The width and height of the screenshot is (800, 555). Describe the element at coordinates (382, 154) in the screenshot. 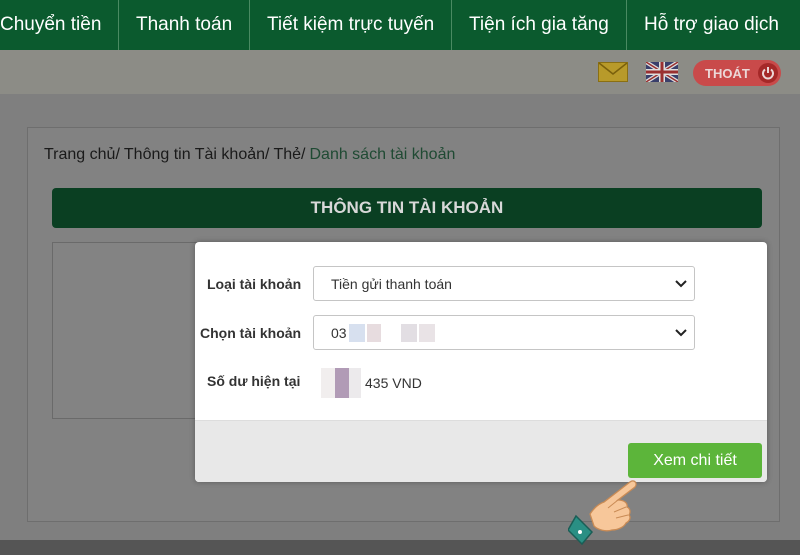

I see `breadcrumb-current: Danh sách tài khoản` at that location.